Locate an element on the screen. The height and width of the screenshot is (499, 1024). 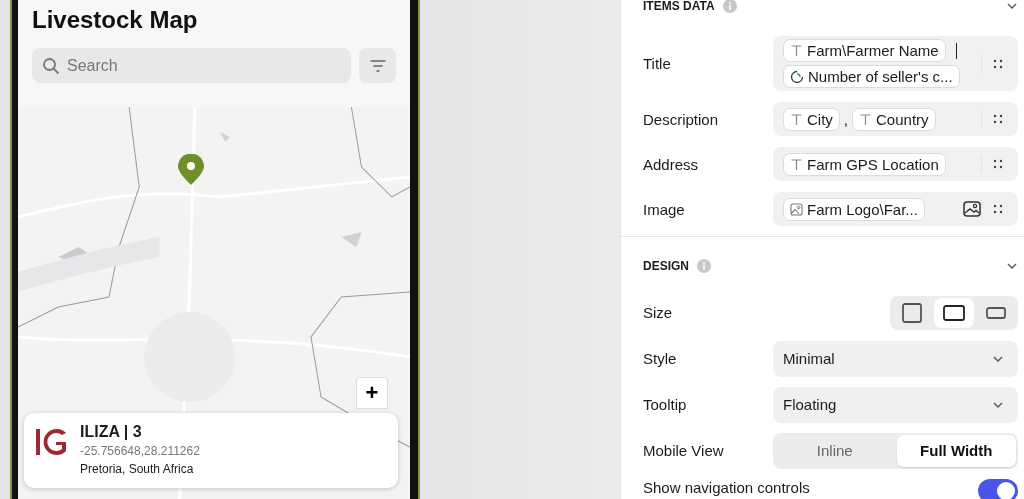
segment-option: Inline is located at coordinates (835, 450).